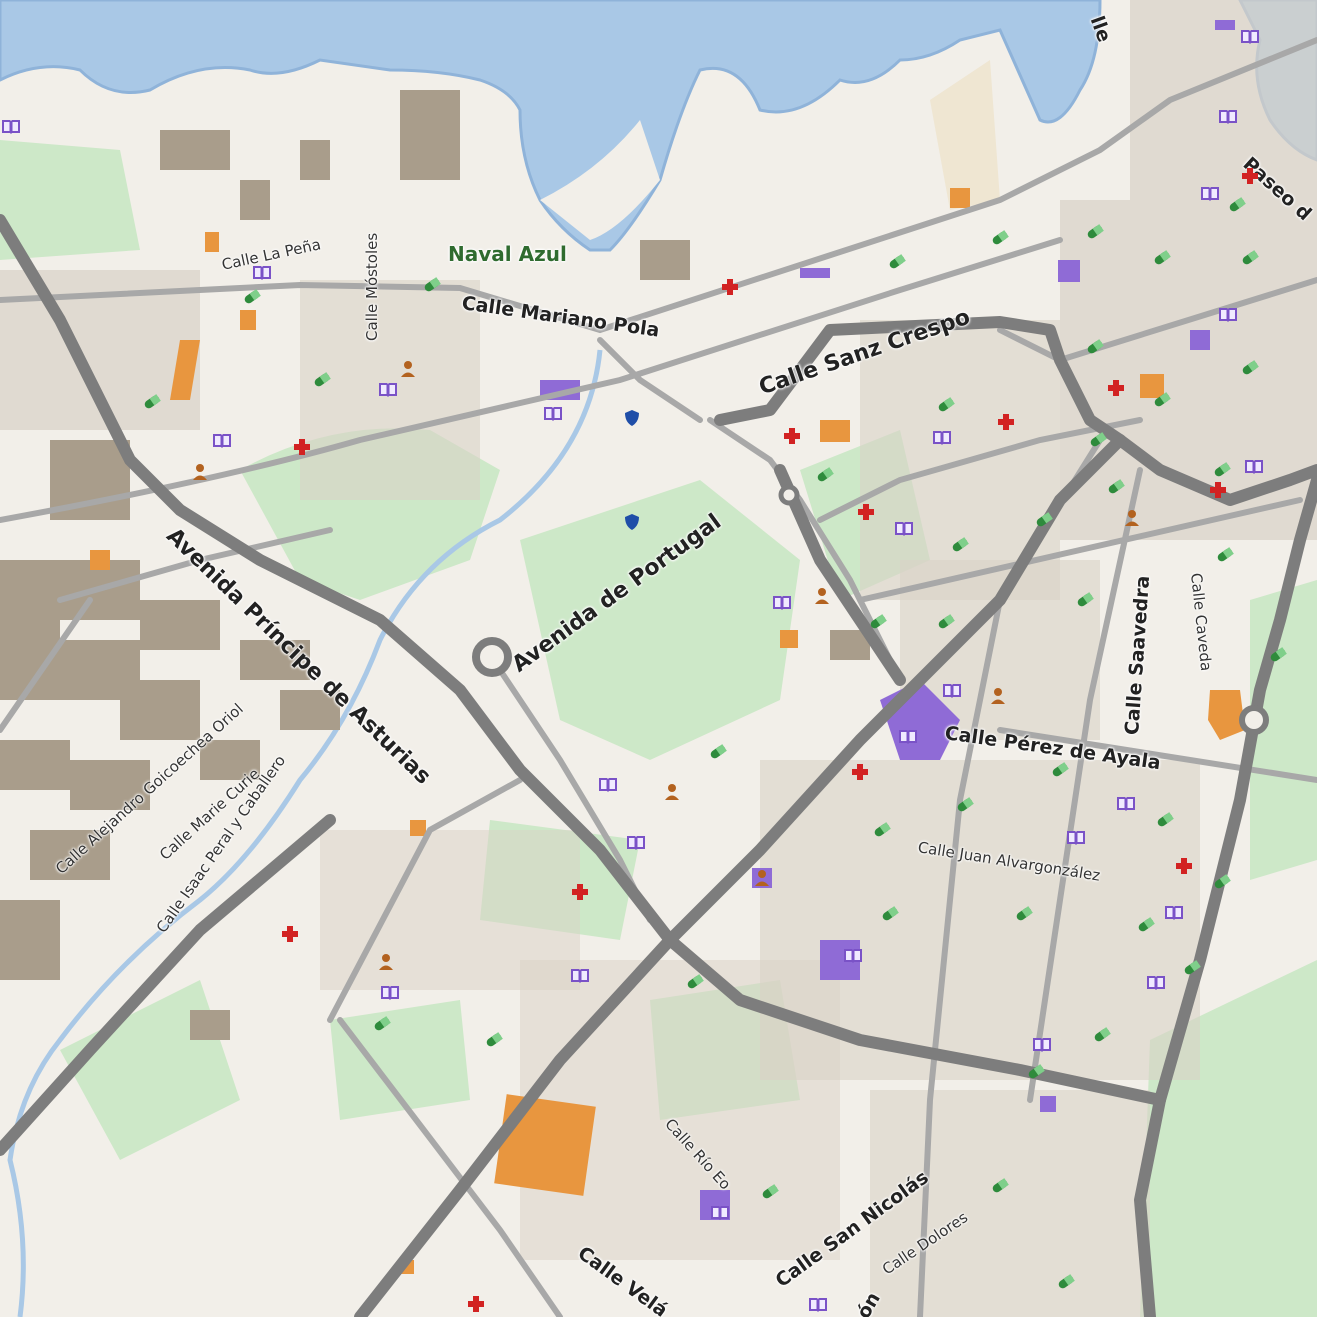 The image size is (1317, 1317). Describe the element at coordinates (789, 495) in the screenshot. I see `roundabout-north` at that location.